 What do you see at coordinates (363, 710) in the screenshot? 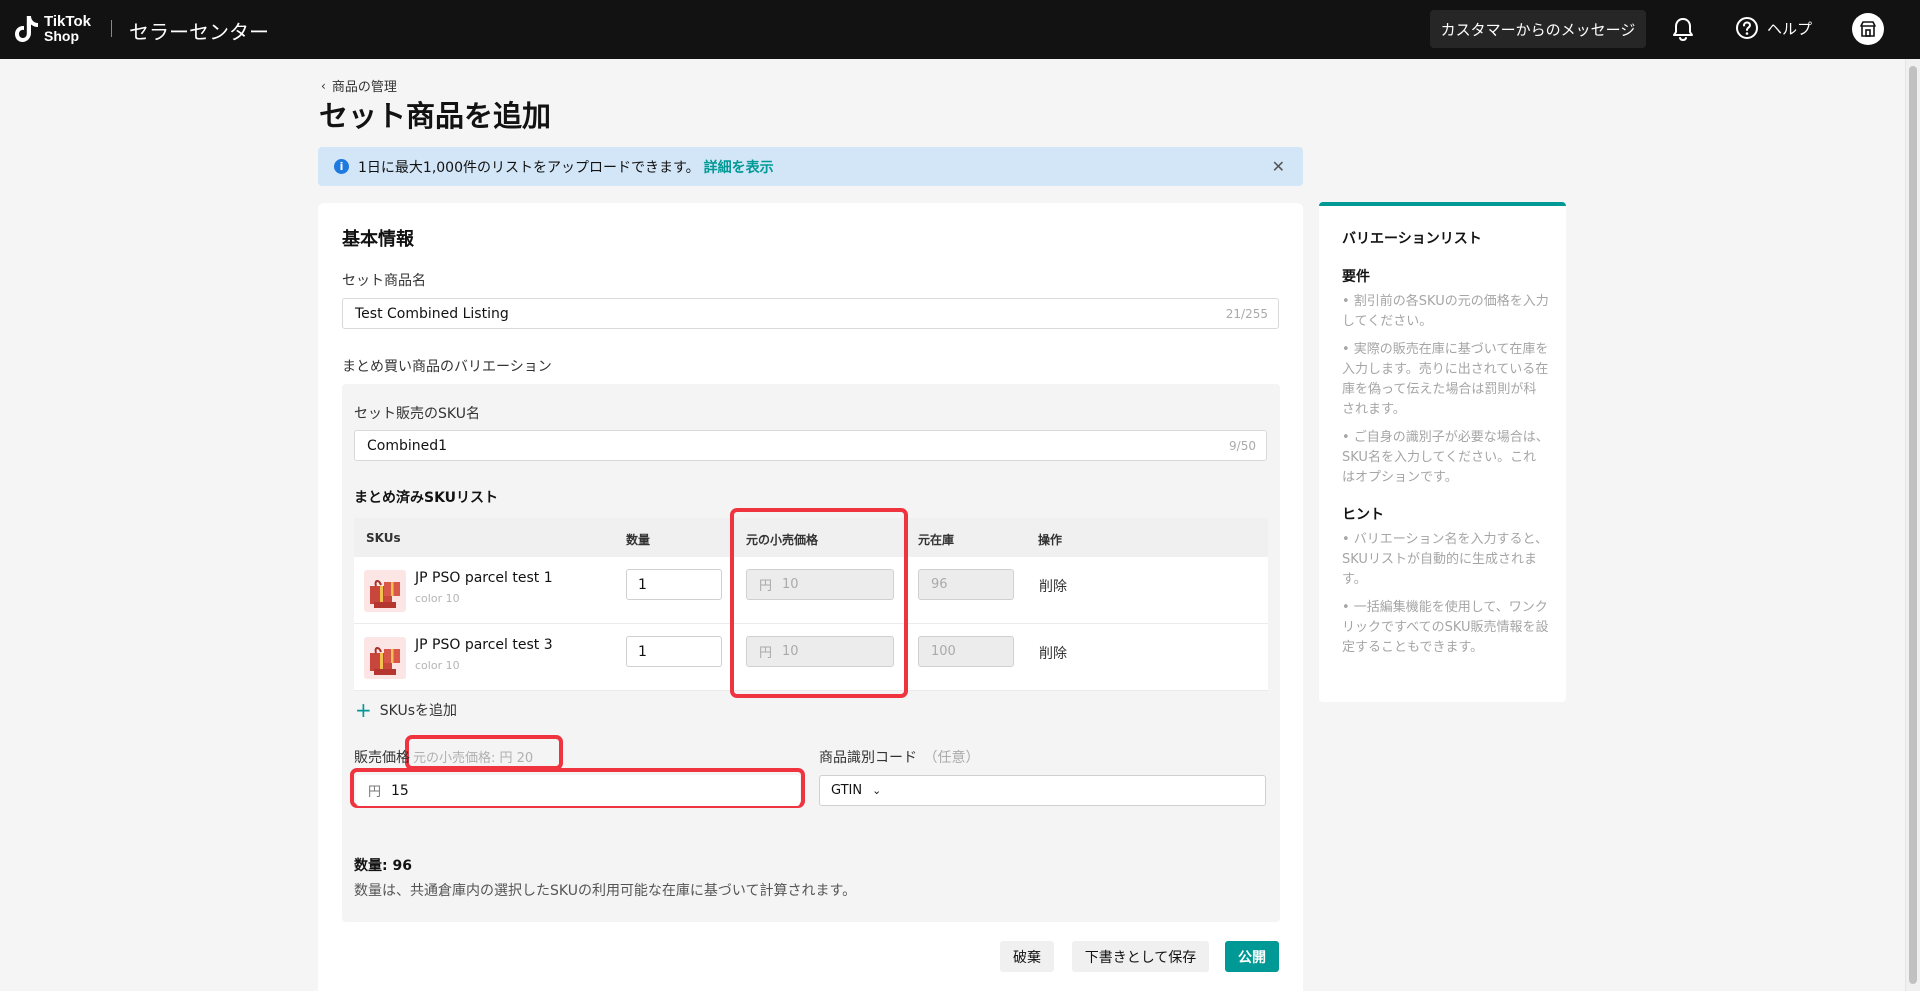
I see `plus-icon: +` at bounding box center [363, 710].